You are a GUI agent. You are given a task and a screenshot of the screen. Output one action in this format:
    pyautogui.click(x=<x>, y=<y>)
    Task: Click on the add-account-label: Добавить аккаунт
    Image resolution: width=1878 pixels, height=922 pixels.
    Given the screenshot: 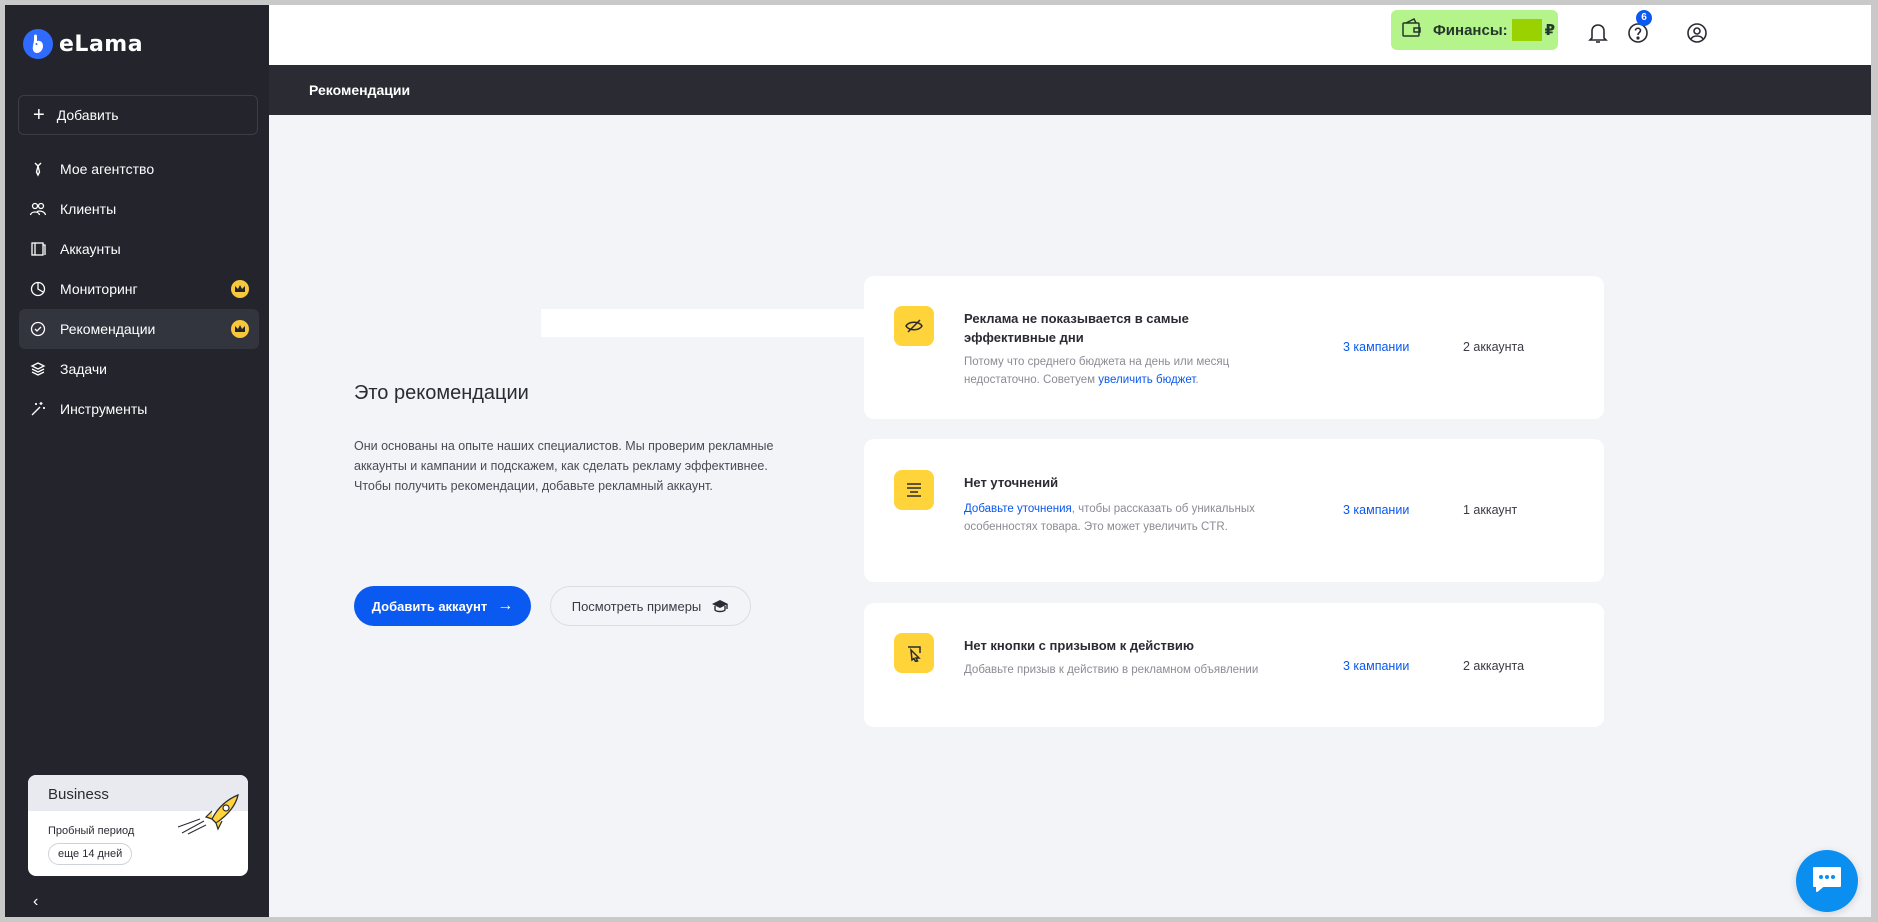 What is the action you would take?
    pyautogui.click(x=429, y=606)
    